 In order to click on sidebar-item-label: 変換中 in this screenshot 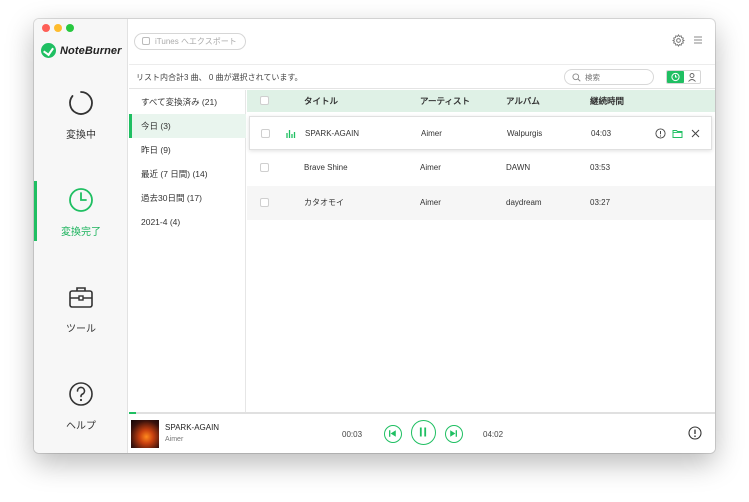, I will do `click(81, 135)`.